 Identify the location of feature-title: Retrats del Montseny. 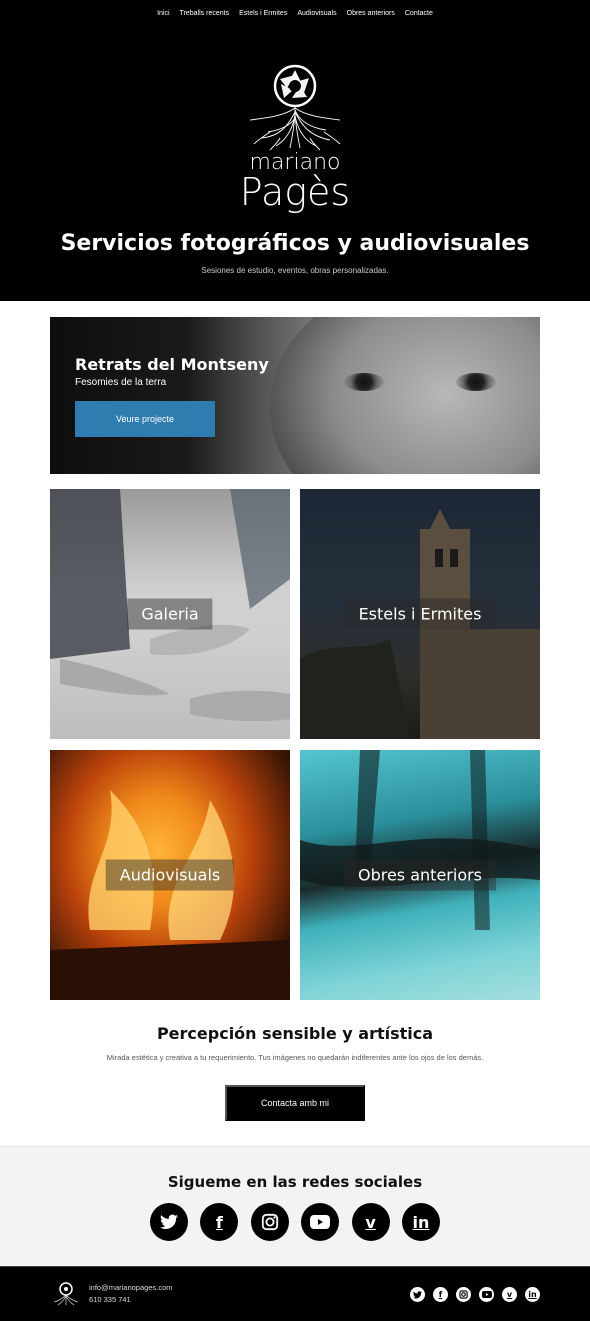
(172, 364).